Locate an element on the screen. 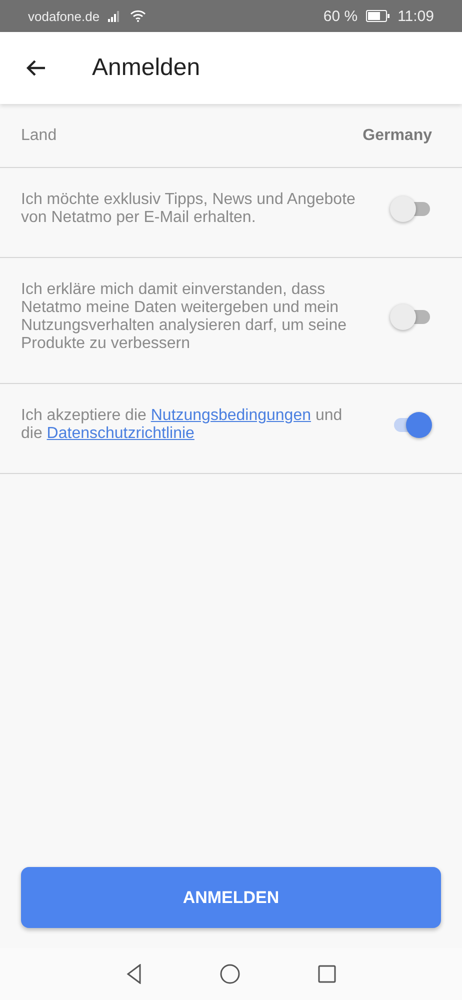 This screenshot has width=462, height=1000. consent-text: Ich erkläre mich damit einverstanden, dass Netatmo meine Daten weitergeben und mein Nutzungsverhalten analysieren darf, um seine Produkte zu verbessern is located at coordinates (184, 317).